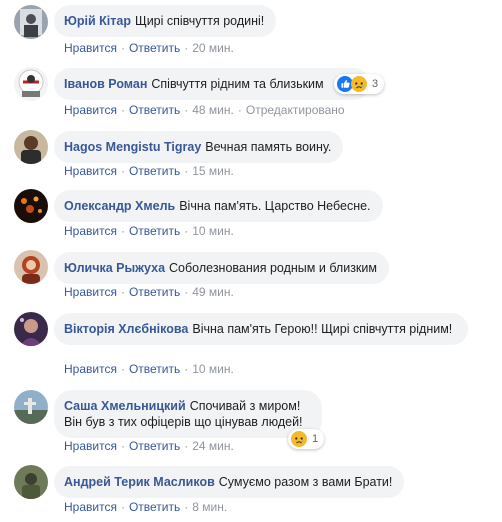  What do you see at coordinates (375, 84) in the screenshot?
I see `reaction-count: 3` at bounding box center [375, 84].